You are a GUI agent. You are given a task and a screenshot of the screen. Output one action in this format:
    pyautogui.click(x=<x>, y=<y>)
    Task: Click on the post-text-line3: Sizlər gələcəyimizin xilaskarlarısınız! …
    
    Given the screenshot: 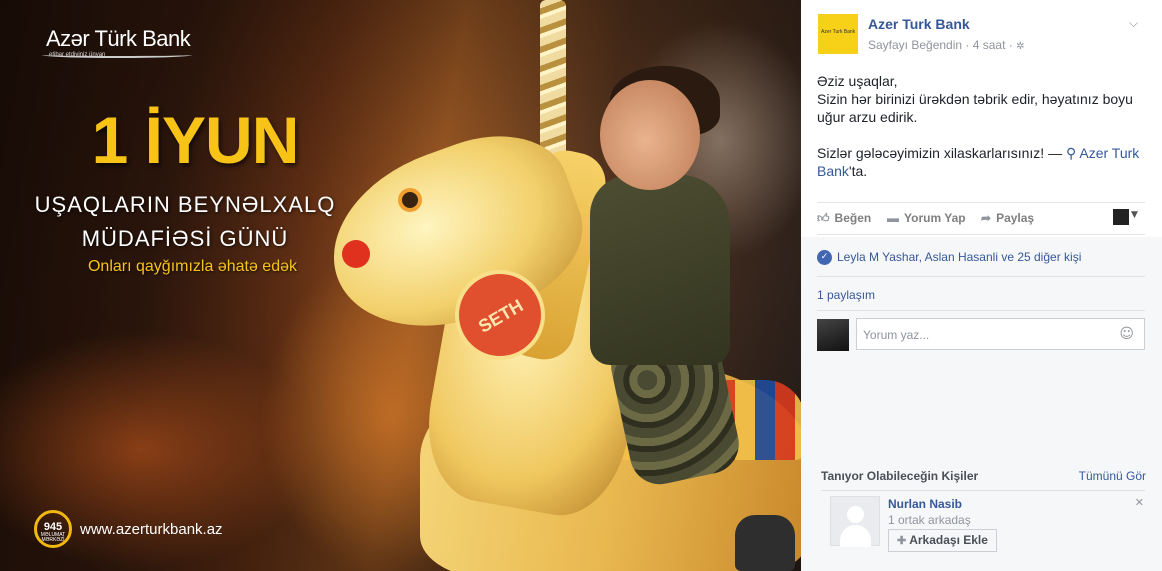 What is the action you would take?
    pyautogui.click(x=940, y=153)
    